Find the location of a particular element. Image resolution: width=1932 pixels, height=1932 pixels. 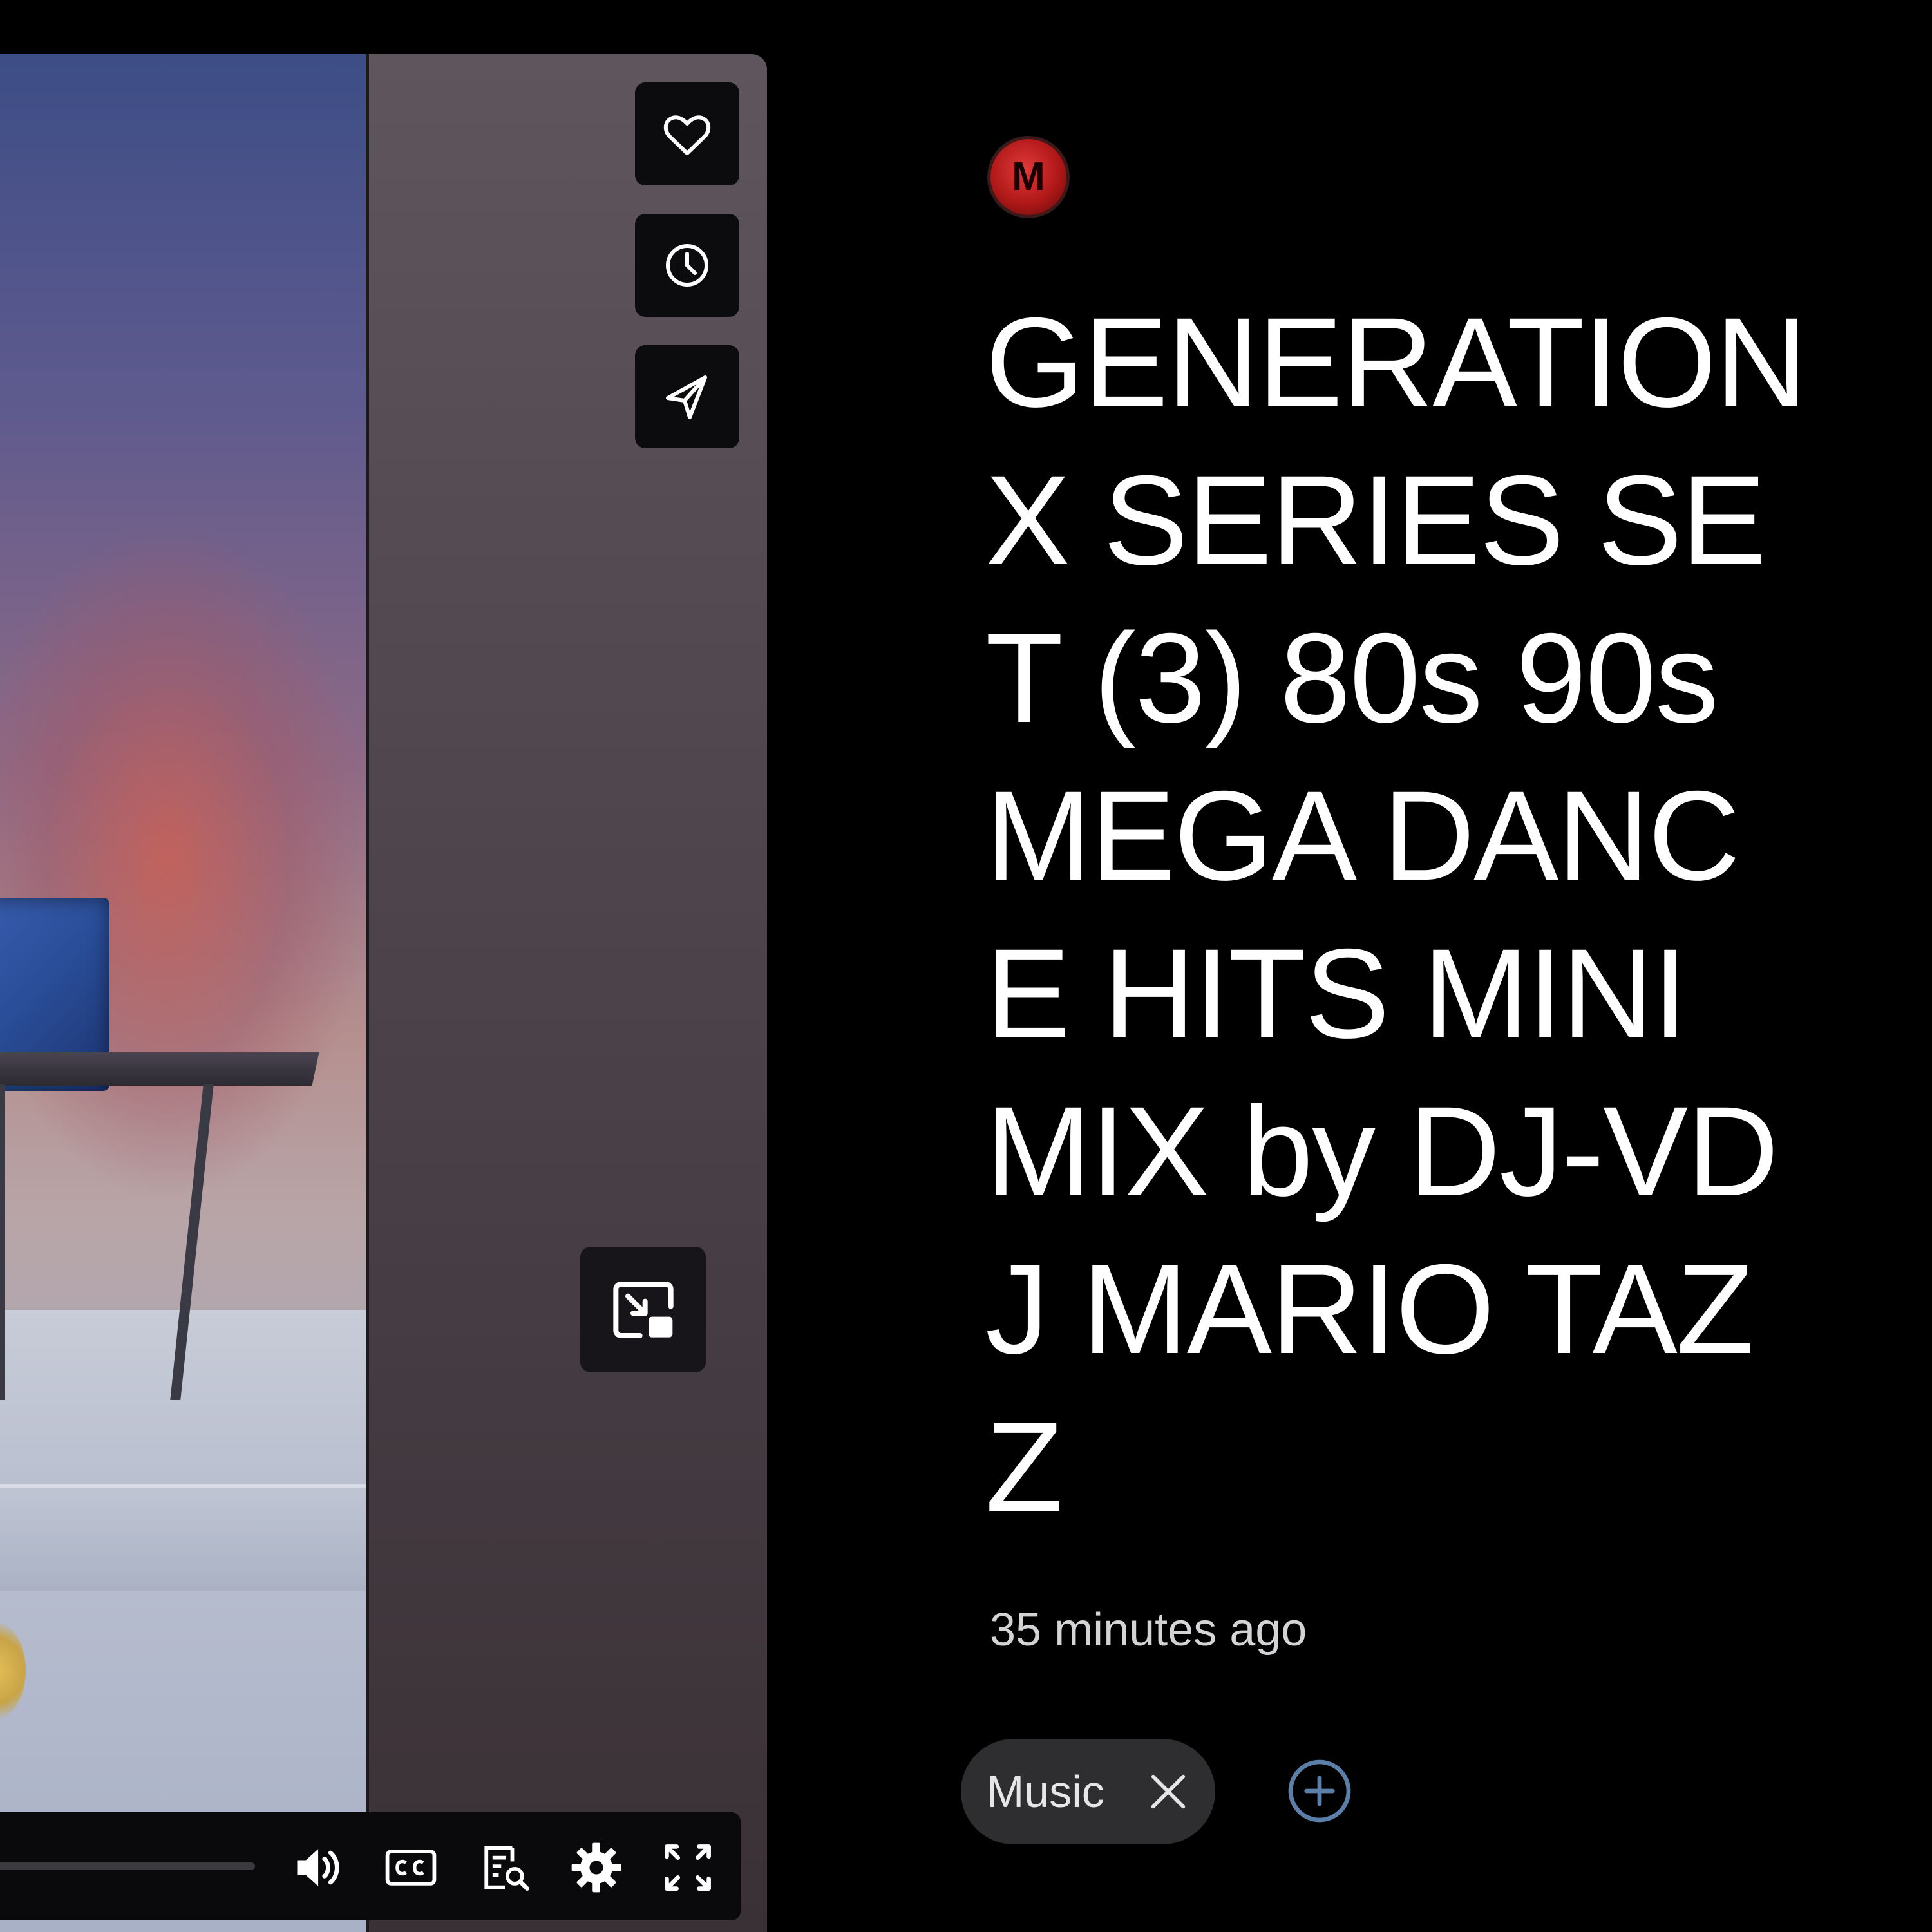

heart-icon is located at coordinates (687, 135).